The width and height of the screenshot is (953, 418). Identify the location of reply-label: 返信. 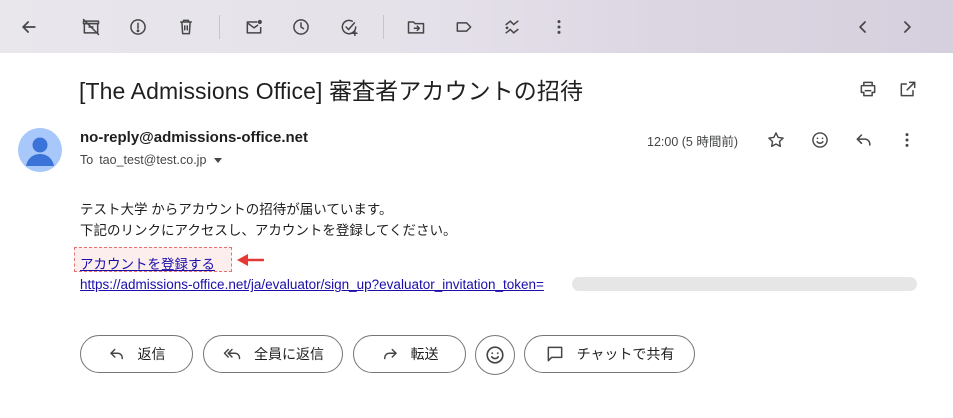
(151, 354).